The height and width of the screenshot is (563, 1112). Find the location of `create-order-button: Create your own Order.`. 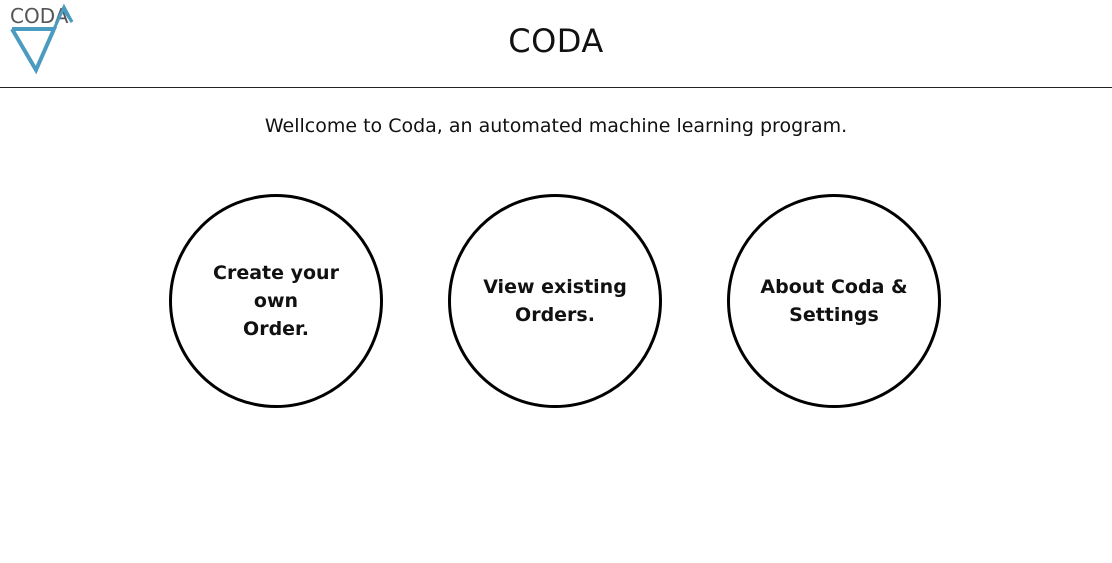

create-order-button: Create your own Order. is located at coordinates (276, 301).